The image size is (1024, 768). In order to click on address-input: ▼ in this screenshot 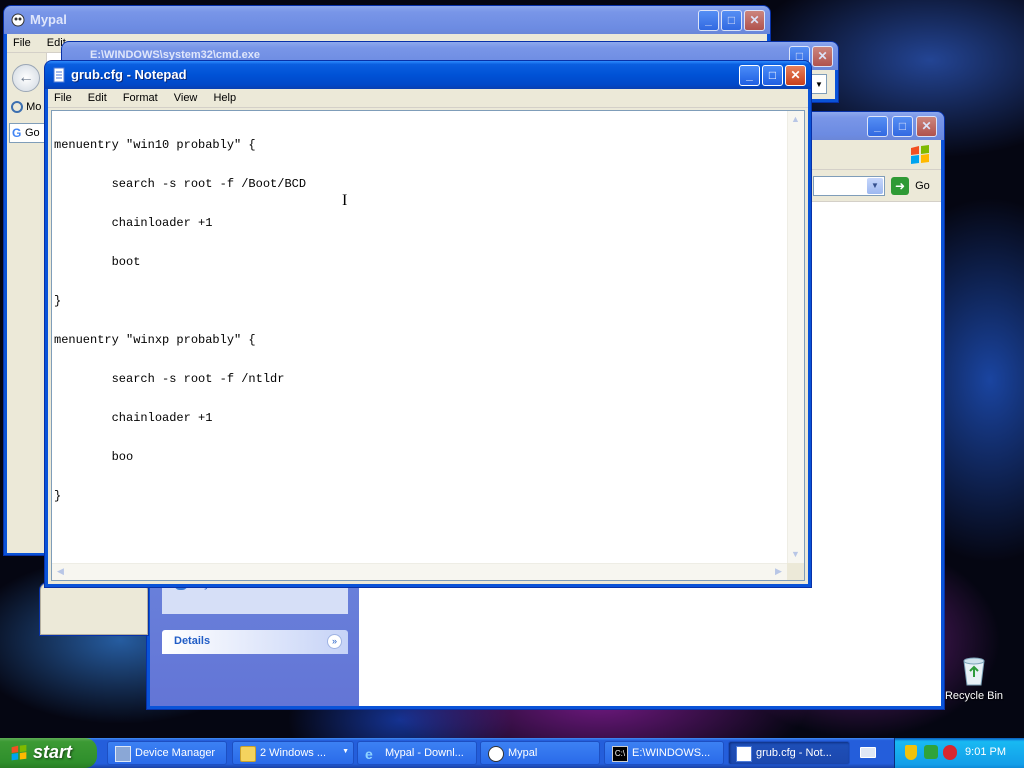, I will do `click(849, 186)`.